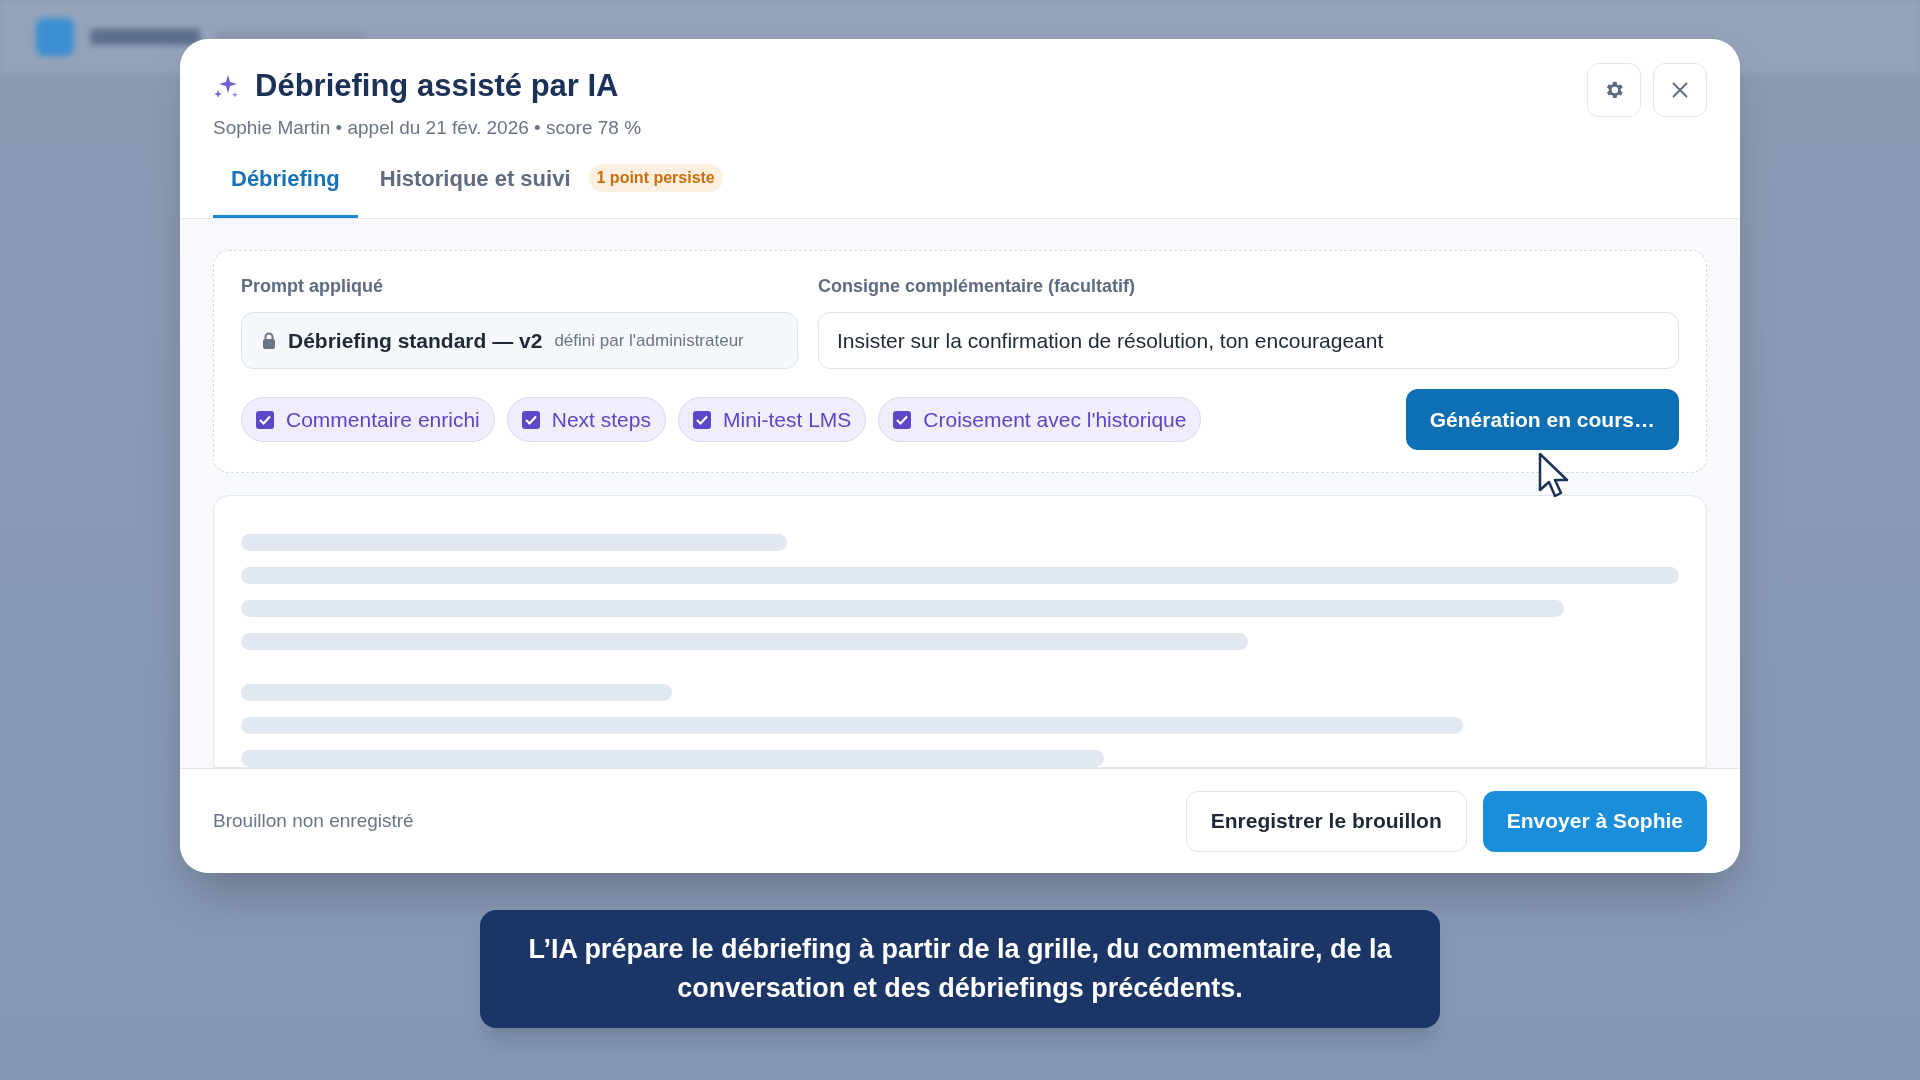 The image size is (1920, 1080). What do you see at coordinates (437, 86) in the screenshot?
I see `dialog-title: Débriefing assisté par IA` at bounding box center [437, 86].